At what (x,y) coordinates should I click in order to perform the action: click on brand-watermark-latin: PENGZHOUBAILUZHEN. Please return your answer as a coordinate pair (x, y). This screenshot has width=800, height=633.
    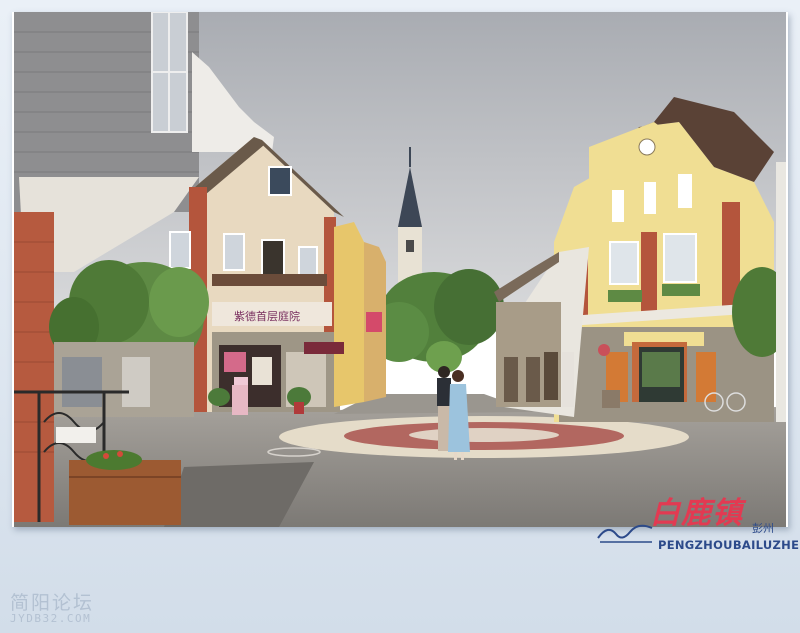
    Looking at the image, I should click on (729, 545).